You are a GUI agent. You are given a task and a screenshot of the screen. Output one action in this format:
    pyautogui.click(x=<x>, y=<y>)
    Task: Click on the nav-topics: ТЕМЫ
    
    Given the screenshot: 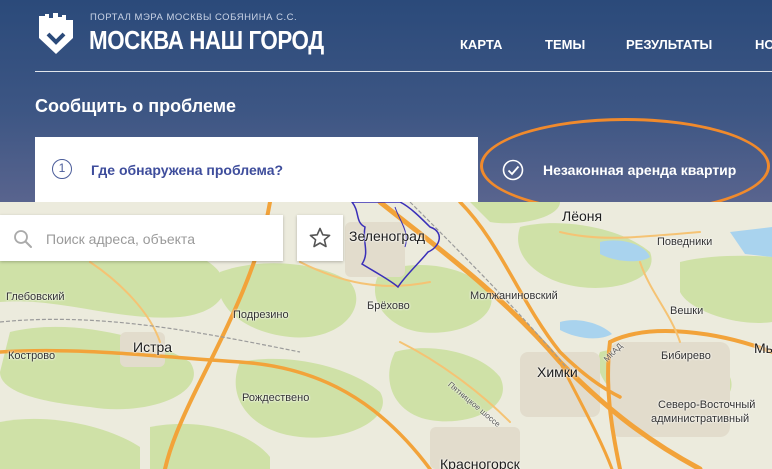 What is the action you would take?
    pyautogui.click(x=565, y=44)
    